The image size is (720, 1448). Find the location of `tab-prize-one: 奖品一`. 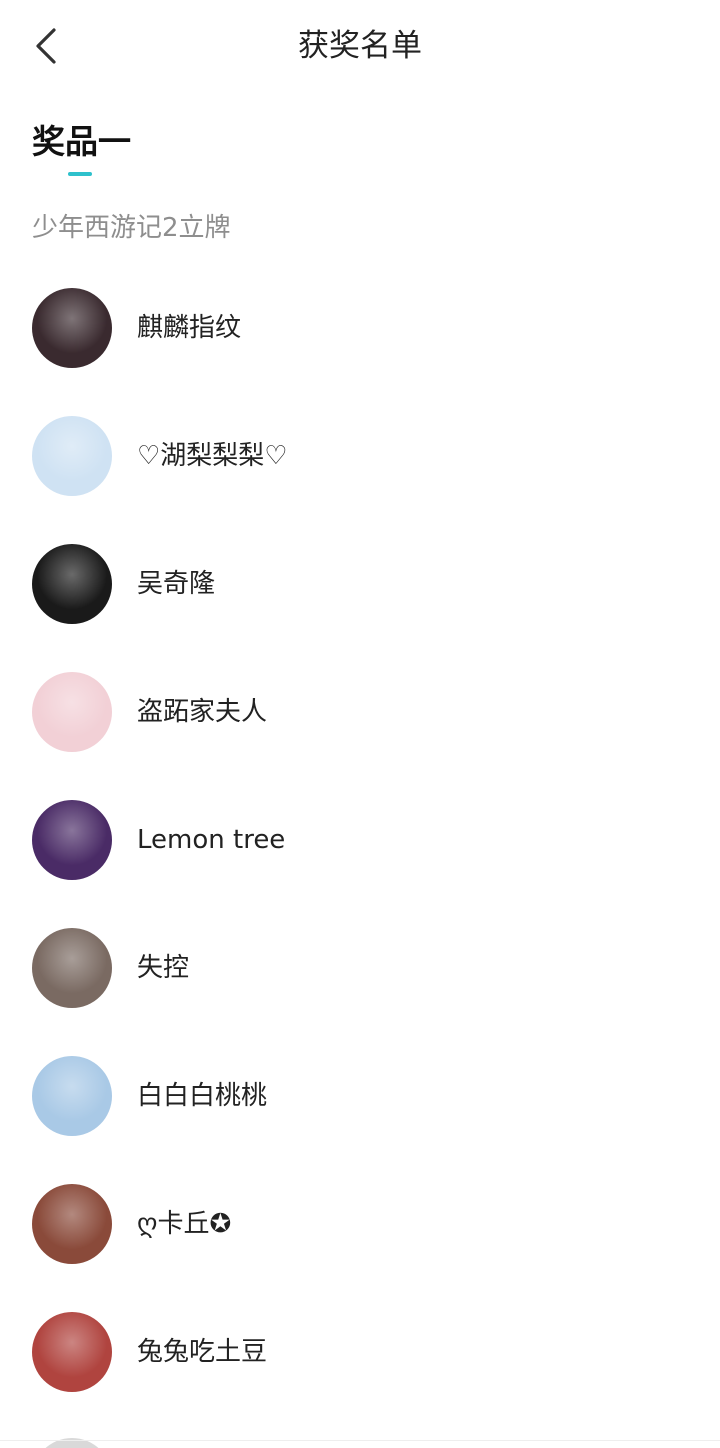

tab-prize-one: 奖品一 is located at coordinates (81, 148).